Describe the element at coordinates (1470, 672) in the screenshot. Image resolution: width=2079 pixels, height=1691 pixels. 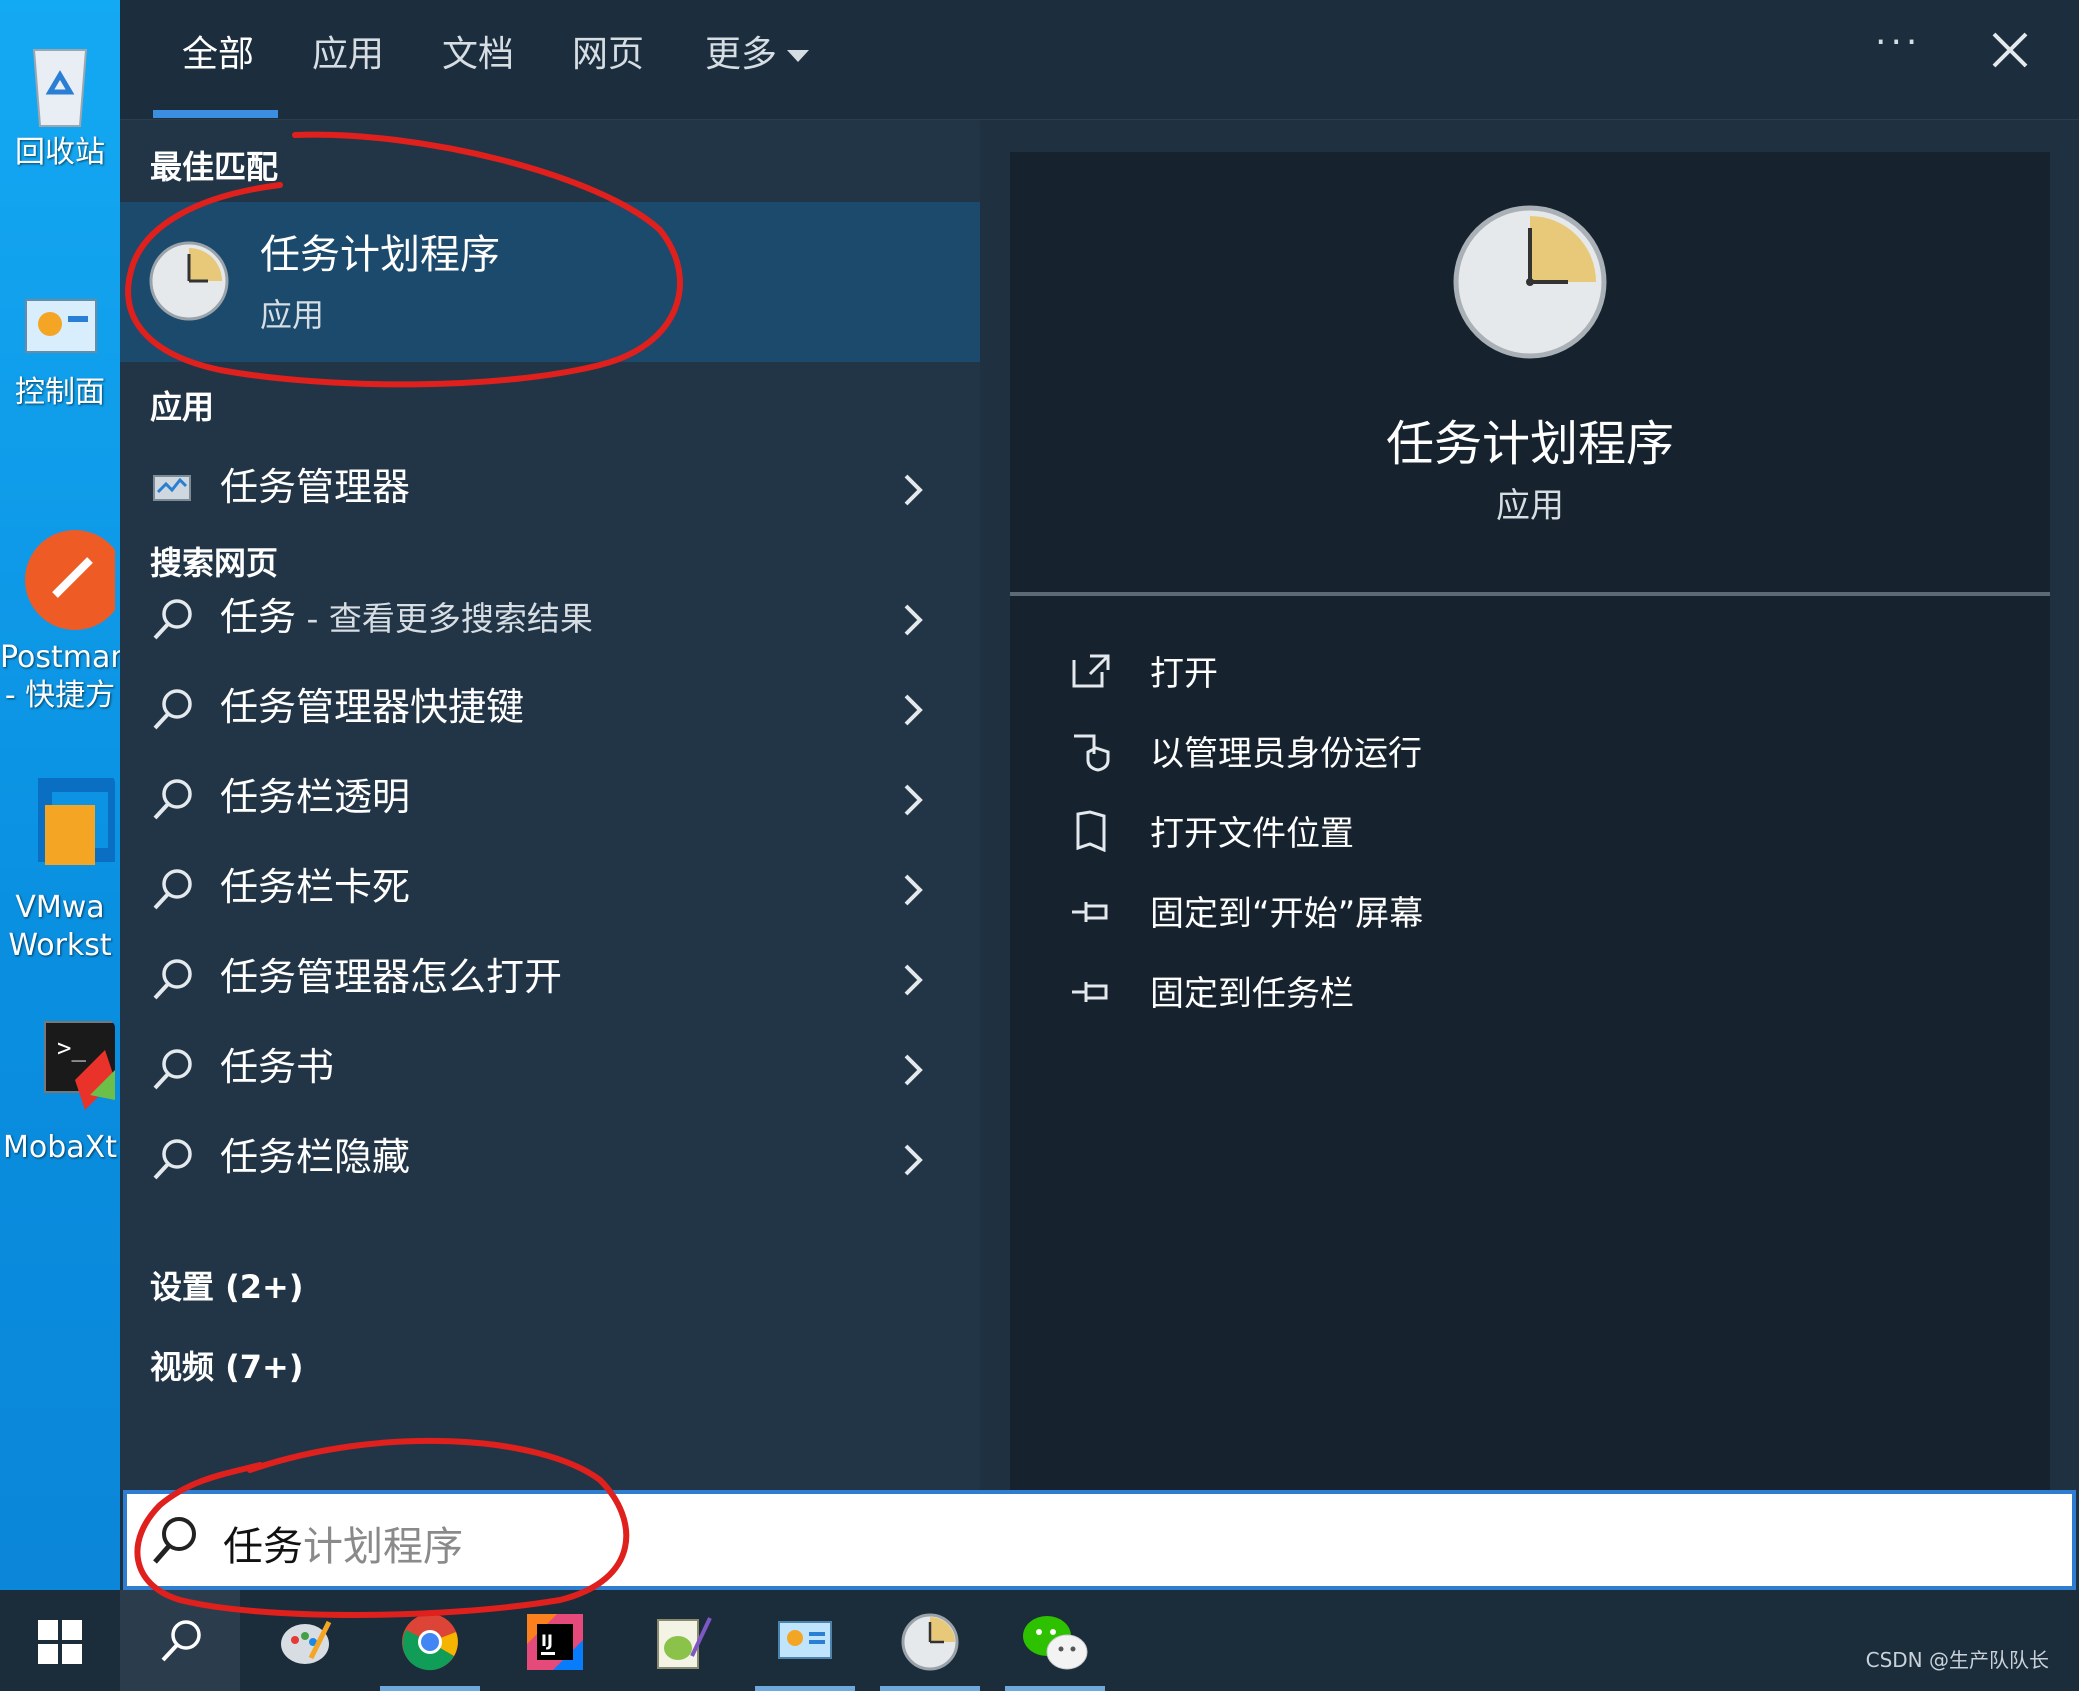
I see `action-open: 打开` at that location.